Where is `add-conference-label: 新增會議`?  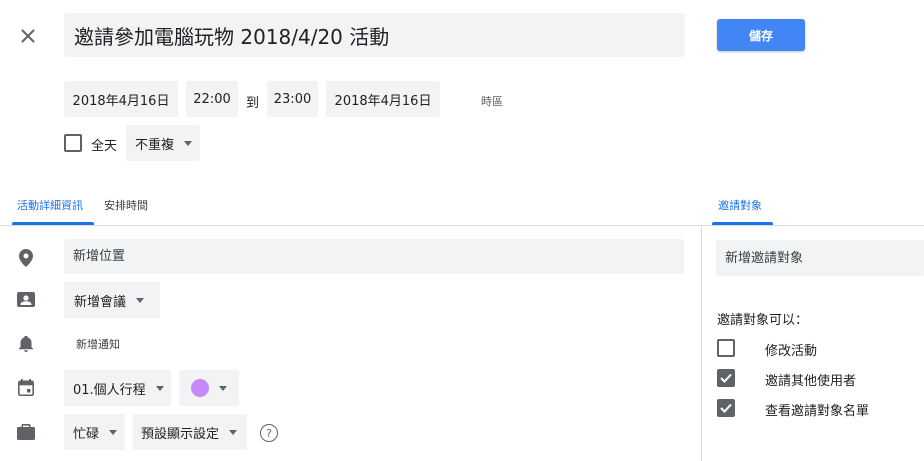
add-conference-label: 新增會議 is located at coordinates (100, 302).